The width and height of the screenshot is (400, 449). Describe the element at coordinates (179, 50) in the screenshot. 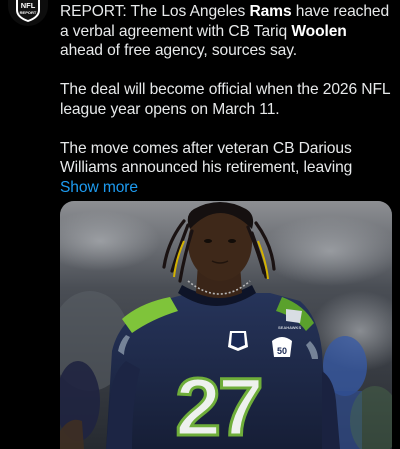

I see `text-segment: ahead of free agency, sources say.` at that location.